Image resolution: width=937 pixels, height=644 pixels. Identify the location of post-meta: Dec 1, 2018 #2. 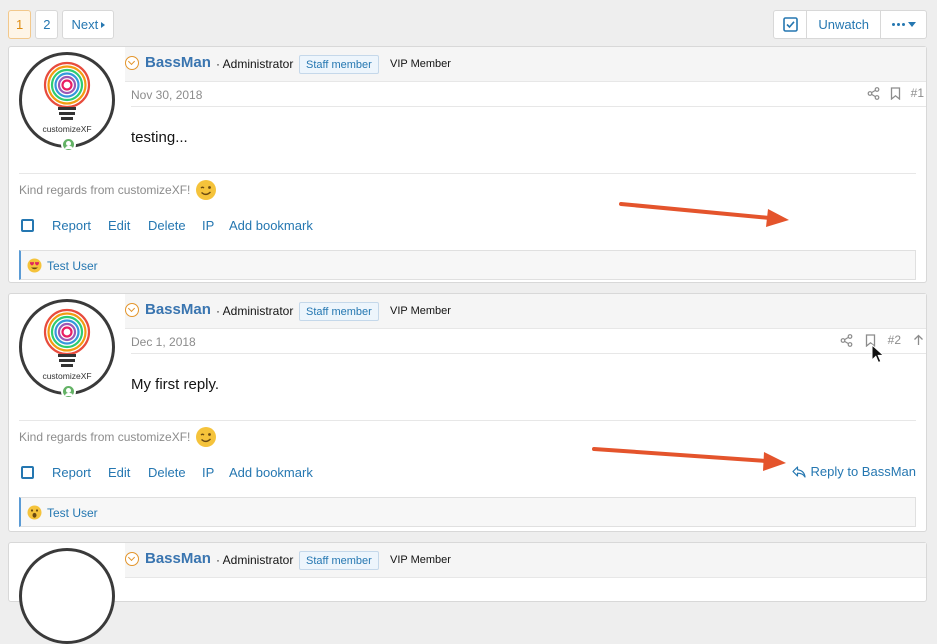
(528, 341).